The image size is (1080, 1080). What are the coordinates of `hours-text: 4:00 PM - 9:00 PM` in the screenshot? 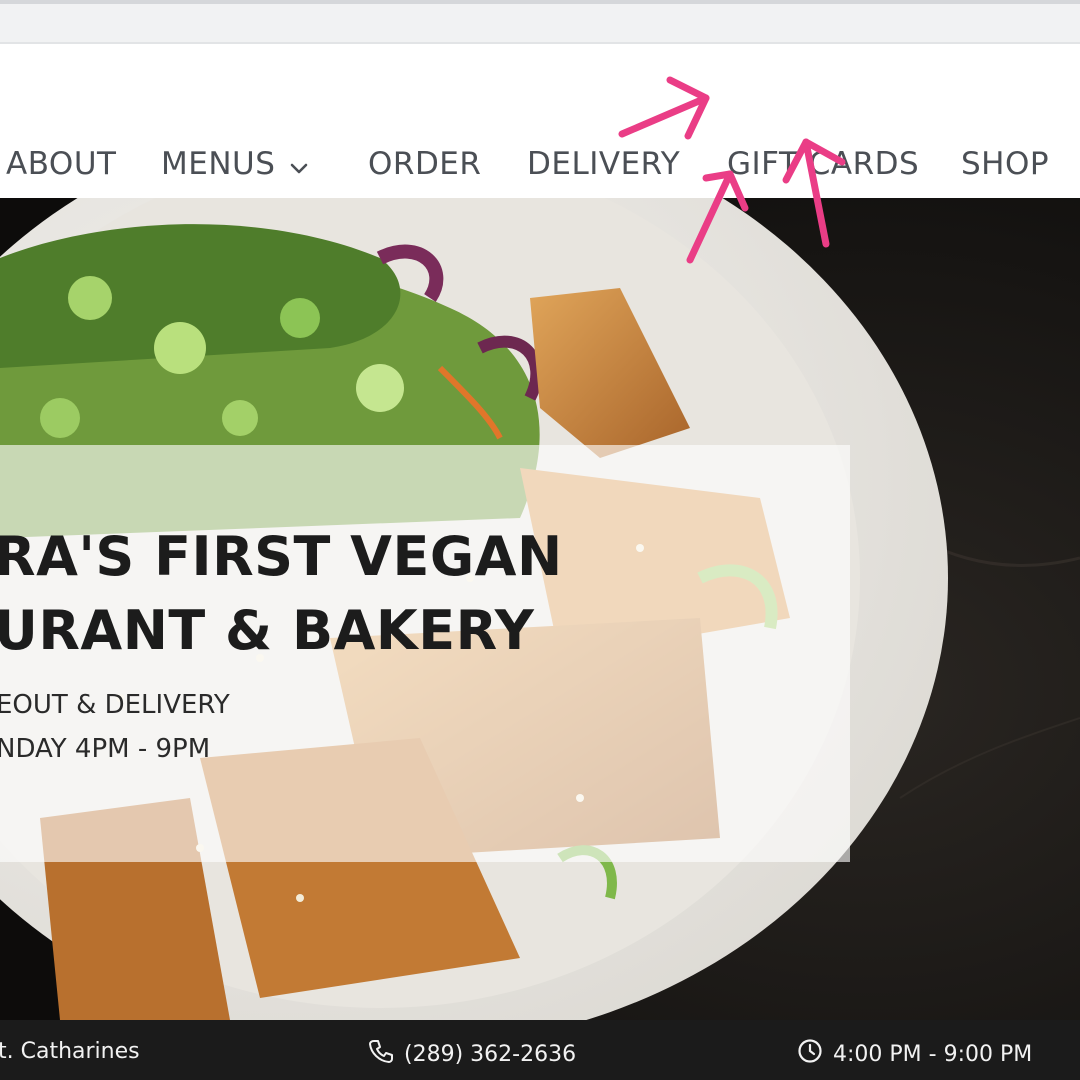 It's located at (914, 1055).